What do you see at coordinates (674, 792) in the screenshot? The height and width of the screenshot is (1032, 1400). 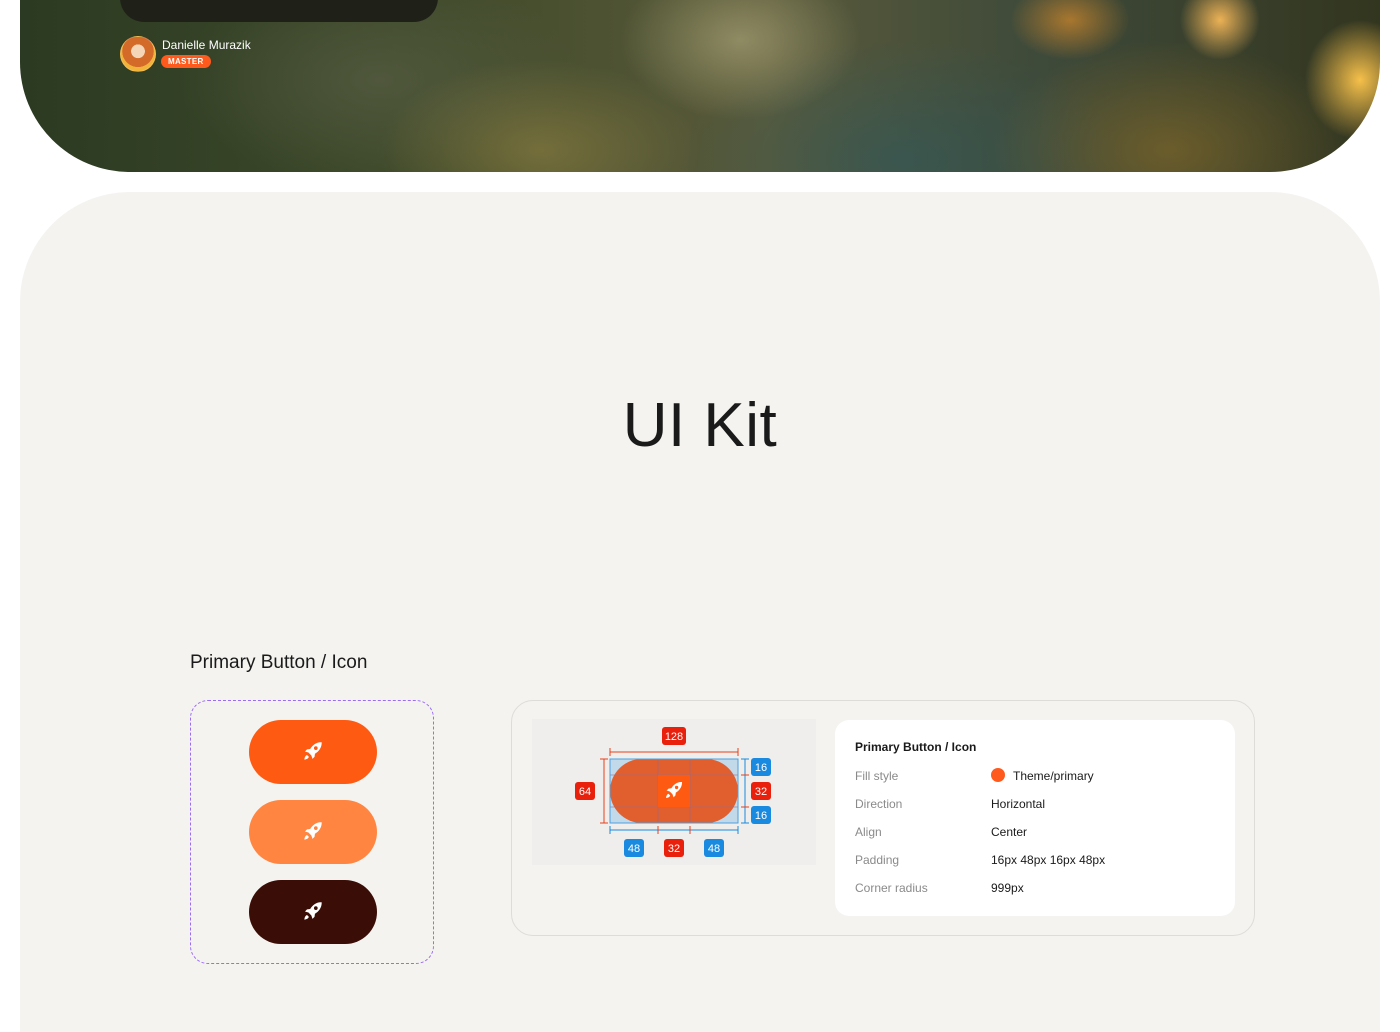 I see `button-anatomy-diagram: 128 64 16 32 16 48 32 48` at bounding box center [674, 792].